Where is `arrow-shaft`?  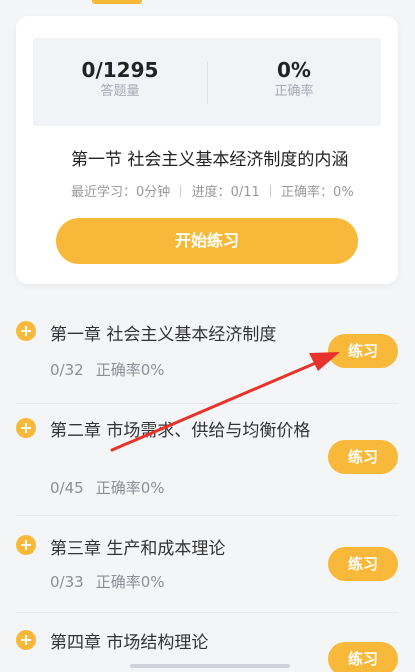
arrow-shaft is located at coordinates (215, 406).